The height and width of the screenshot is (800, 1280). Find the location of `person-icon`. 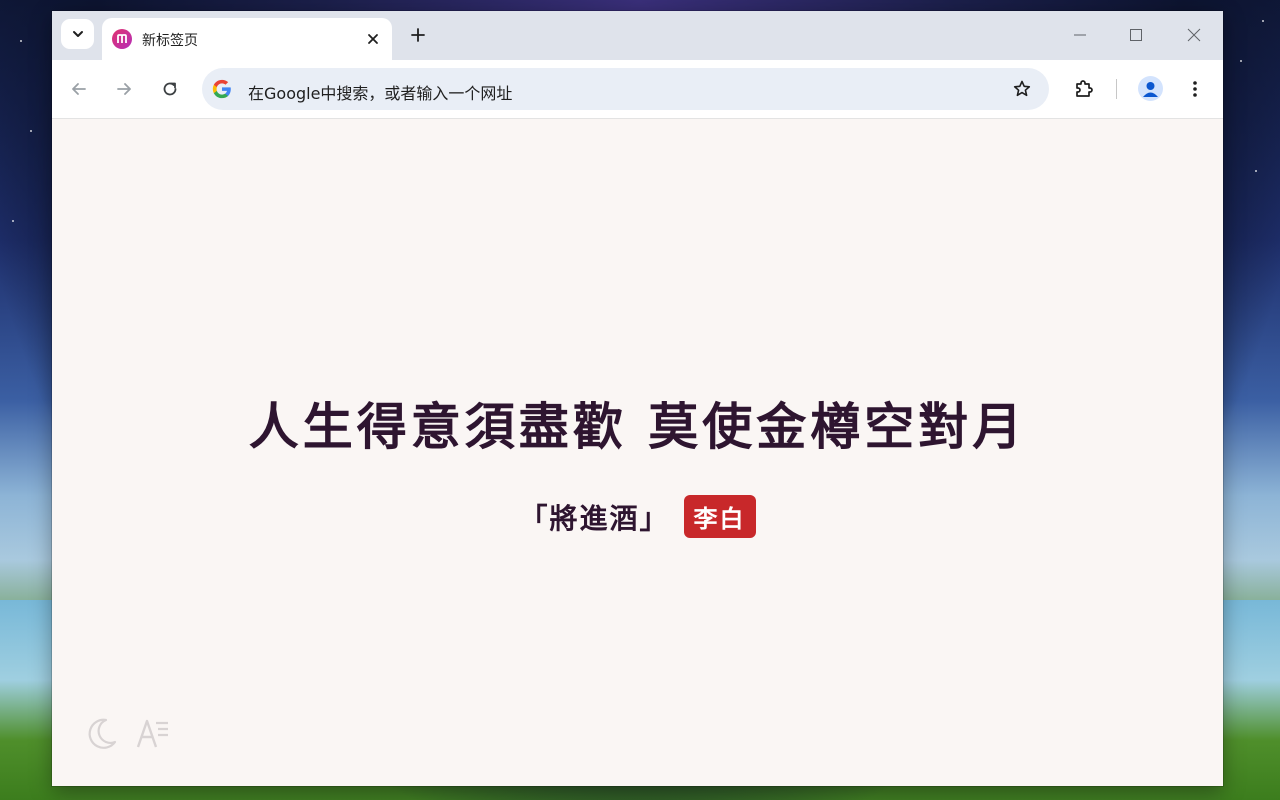

person-icon is located at coordinates (1150, 89).